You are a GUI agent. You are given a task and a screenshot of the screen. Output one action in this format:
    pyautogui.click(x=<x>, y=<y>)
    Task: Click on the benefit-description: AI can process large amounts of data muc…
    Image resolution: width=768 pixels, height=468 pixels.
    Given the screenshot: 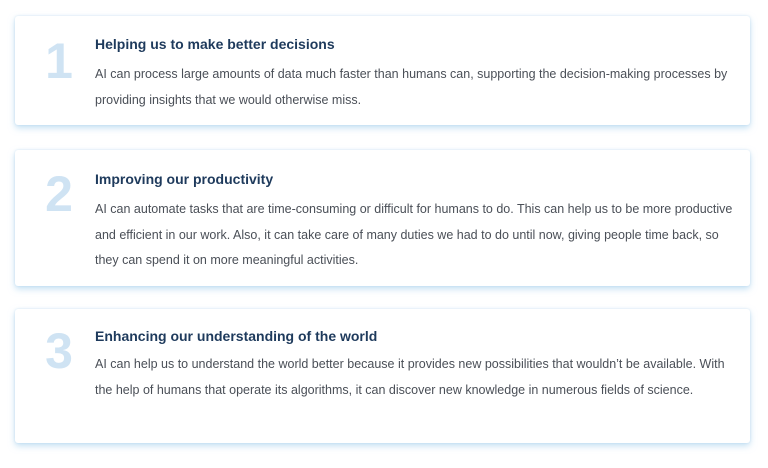 What is the action you would take?
    pyautogui.click(x=411, y=87)
    